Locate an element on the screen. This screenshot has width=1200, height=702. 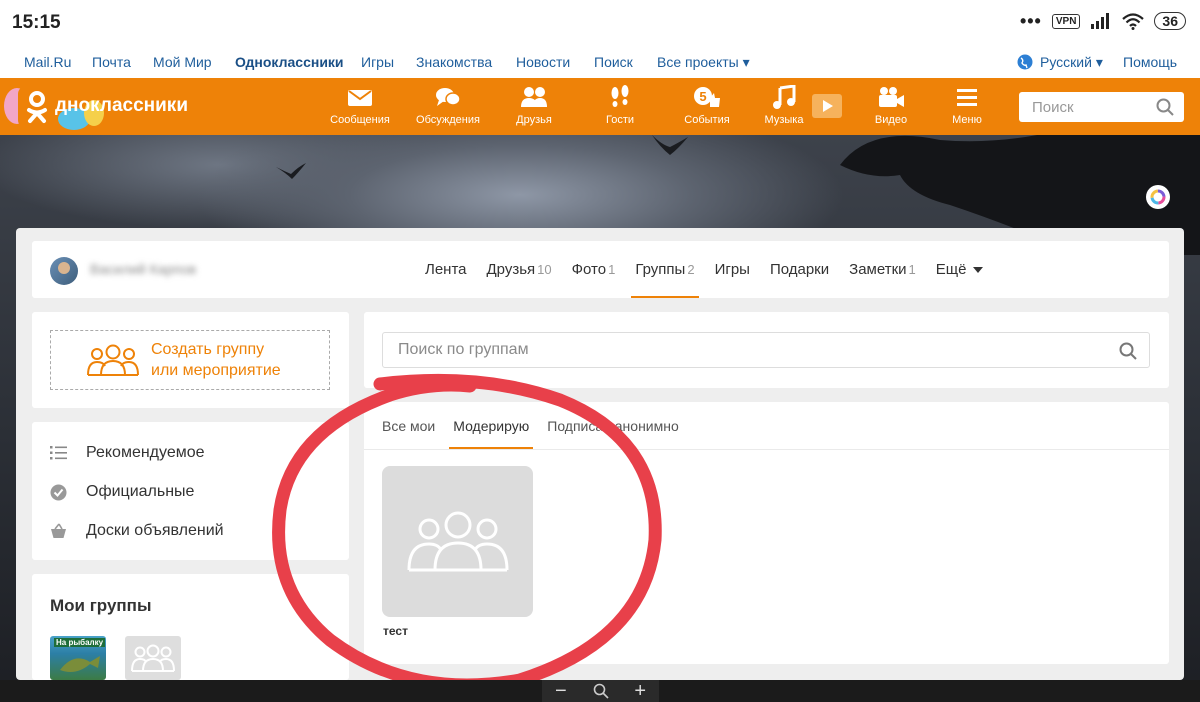
avatar is located at coordinates (64, 271).